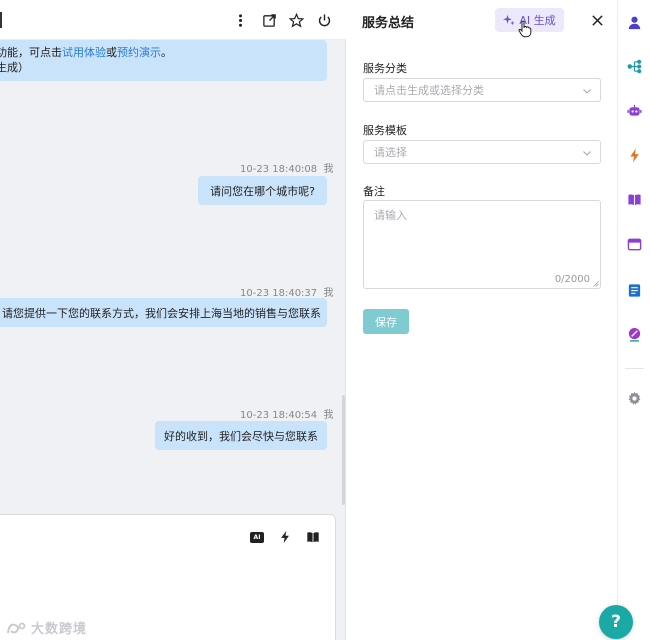 This screenshot has height=640, width=650. I want to click on close-icon, so click(597, 20).